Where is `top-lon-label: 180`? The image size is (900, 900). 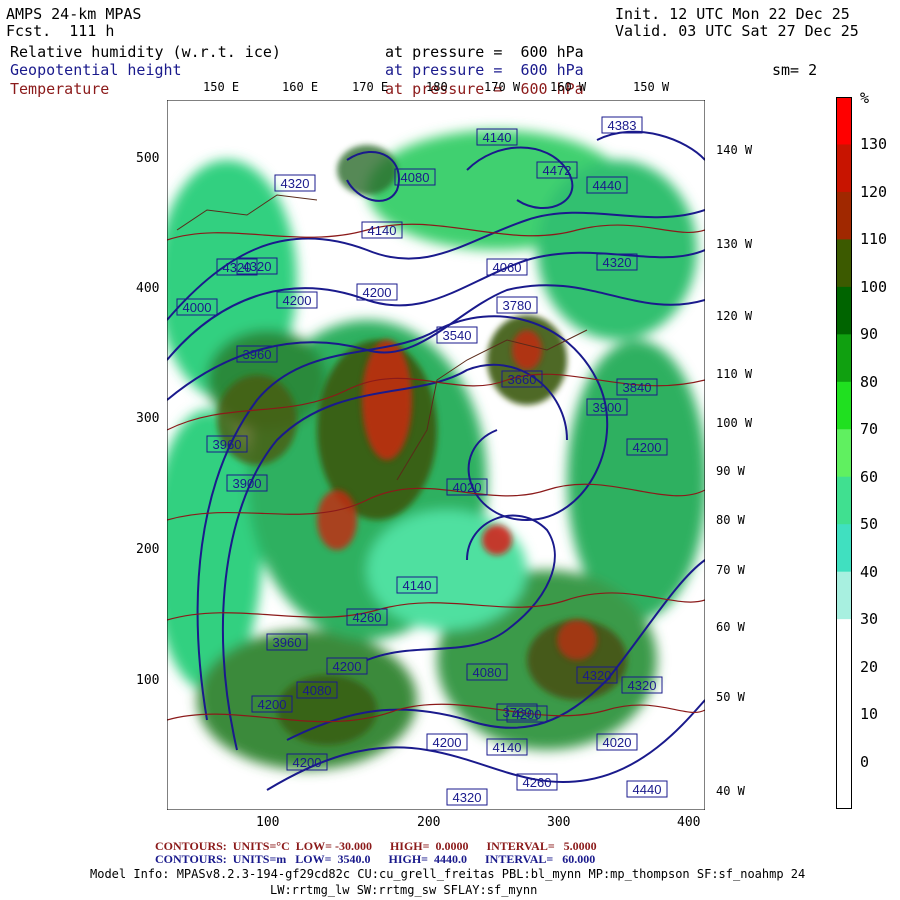 top-lon-label: 180 is located at coordinates (437, 87).